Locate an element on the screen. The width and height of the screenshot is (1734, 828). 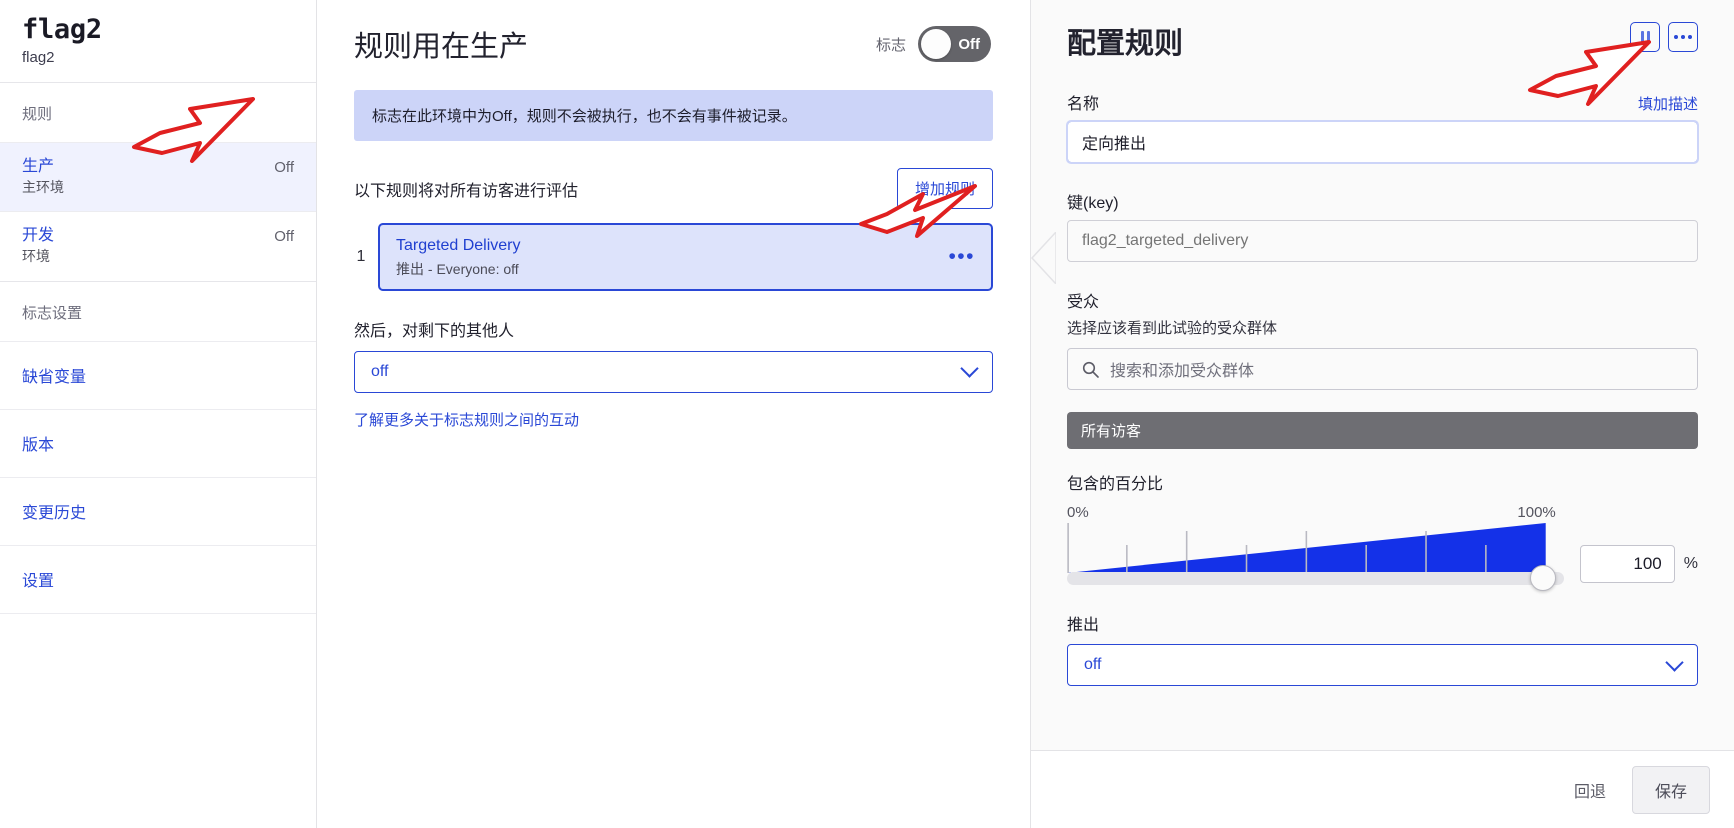
rule-name-input is located at coordinates (1382, 142).